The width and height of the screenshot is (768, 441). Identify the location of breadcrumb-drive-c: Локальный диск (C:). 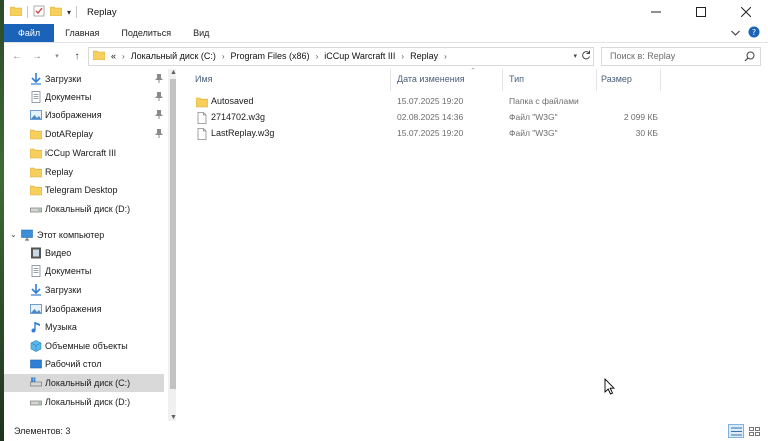
(173, 56).